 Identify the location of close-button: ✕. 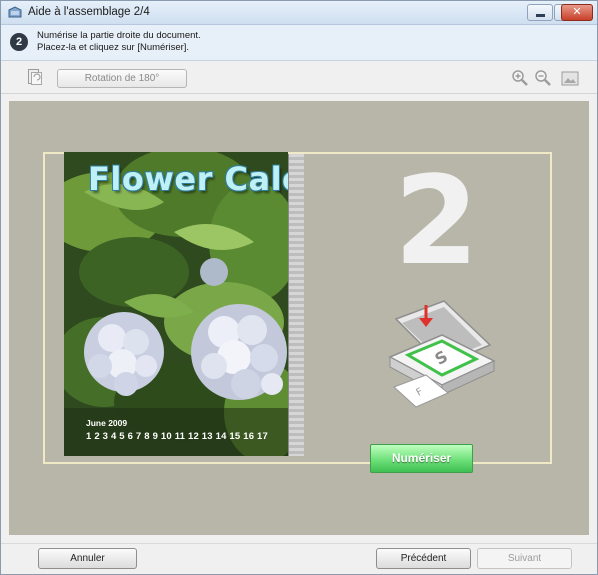
(577, 12).